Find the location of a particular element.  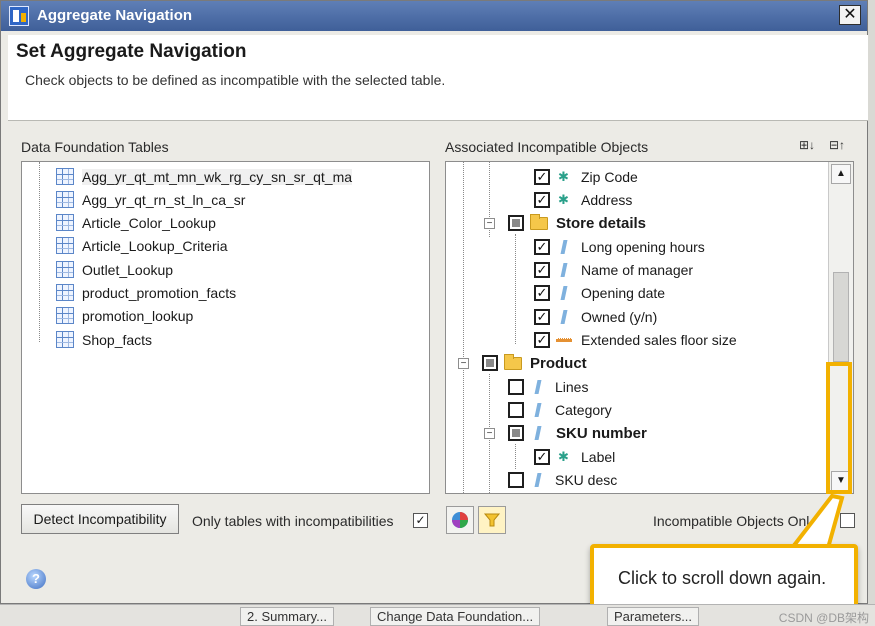

node-label: Name of manager is located at coordinates (637, 270).